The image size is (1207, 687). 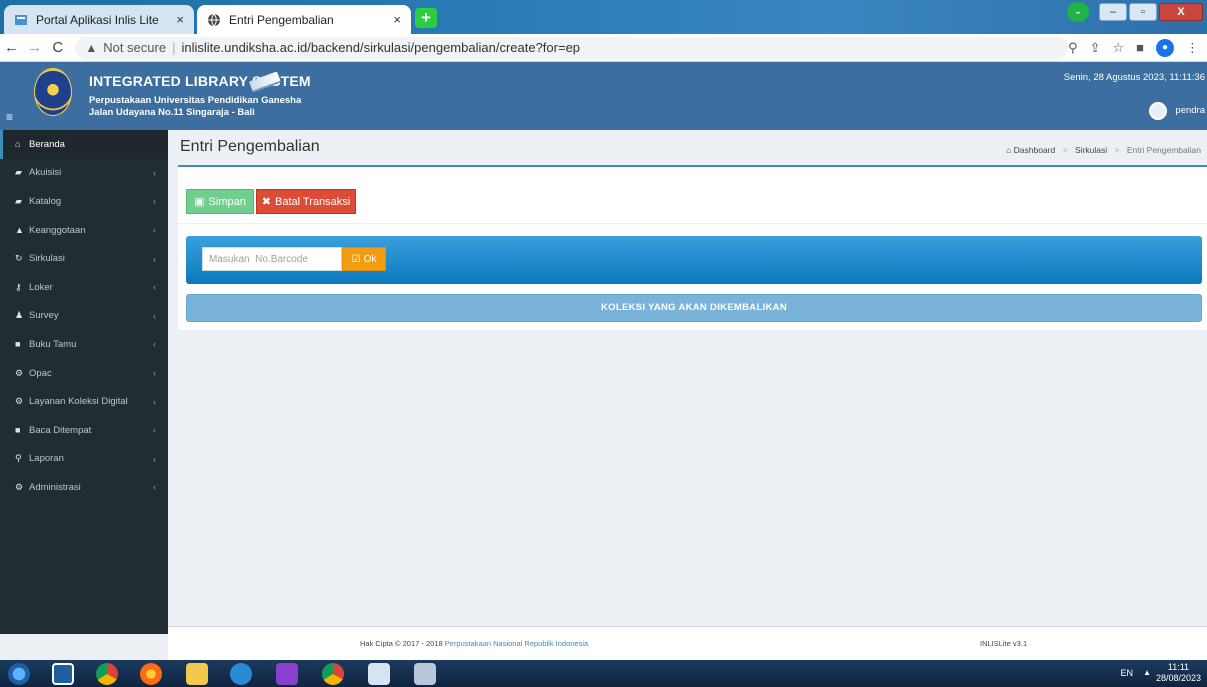 I want to click on group-icon: ♟, so click(x=19, y=315).